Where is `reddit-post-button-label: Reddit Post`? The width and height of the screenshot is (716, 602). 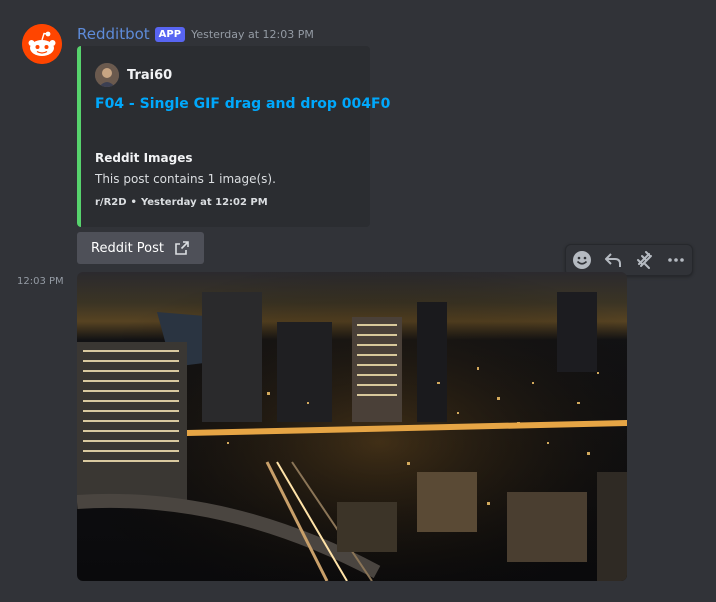
reddit-post-button-label: Reddit Post is located at coordinates (127, 248).